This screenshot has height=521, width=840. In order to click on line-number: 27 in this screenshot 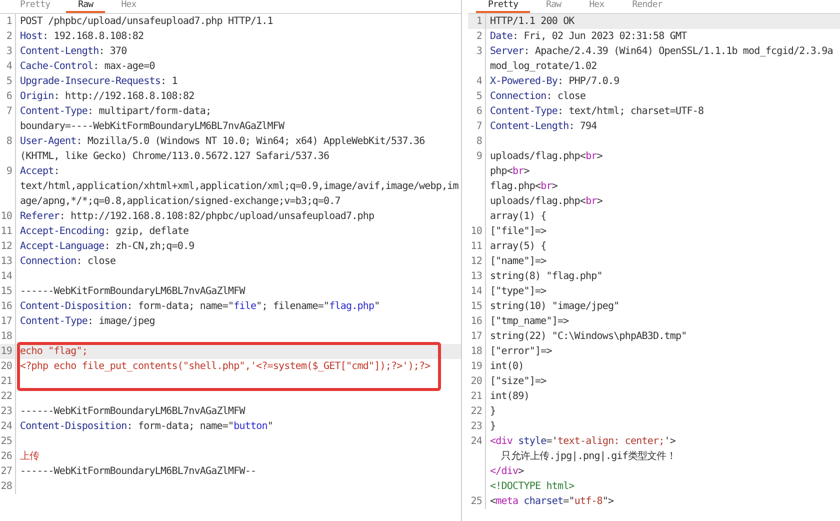, I will do `click(6, 472)`.